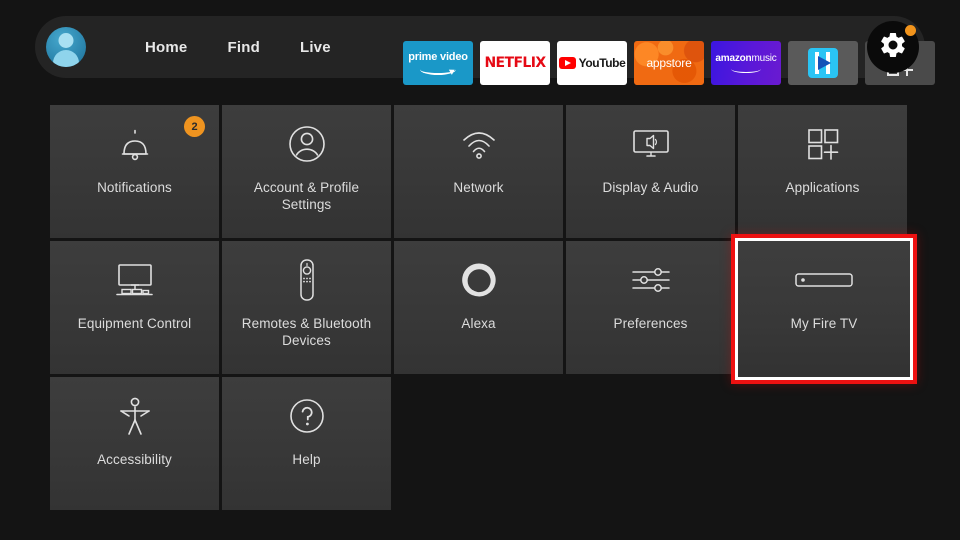  Describe the element at coordinates (306, 332) in the screenshot. I see `settings-tile-label: Remotes & Bluetooth Devices` at that location.